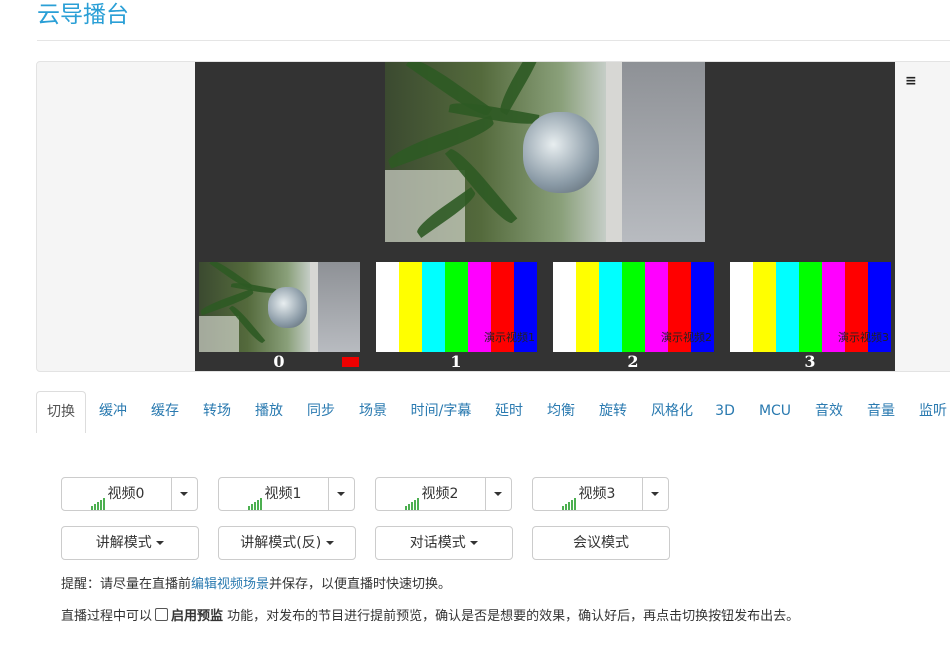 The width and height of the screenshot is (950, 649). I want to click on tab-sync: 同步, so click(321, 411).